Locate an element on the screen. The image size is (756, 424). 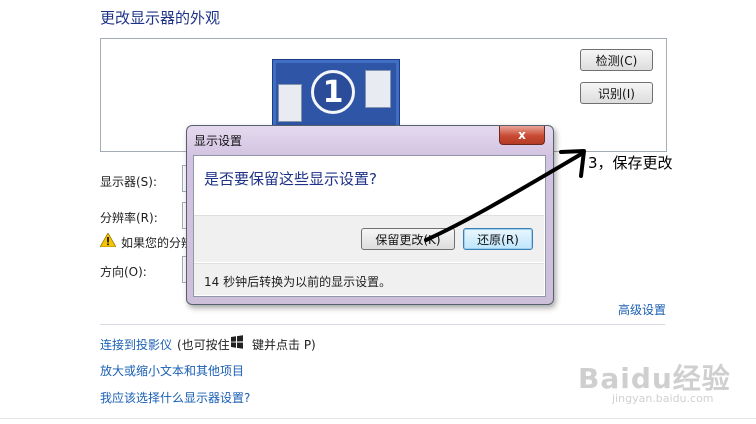
watermark-logo: Baidu经验 is located at coordinates (654, 378).